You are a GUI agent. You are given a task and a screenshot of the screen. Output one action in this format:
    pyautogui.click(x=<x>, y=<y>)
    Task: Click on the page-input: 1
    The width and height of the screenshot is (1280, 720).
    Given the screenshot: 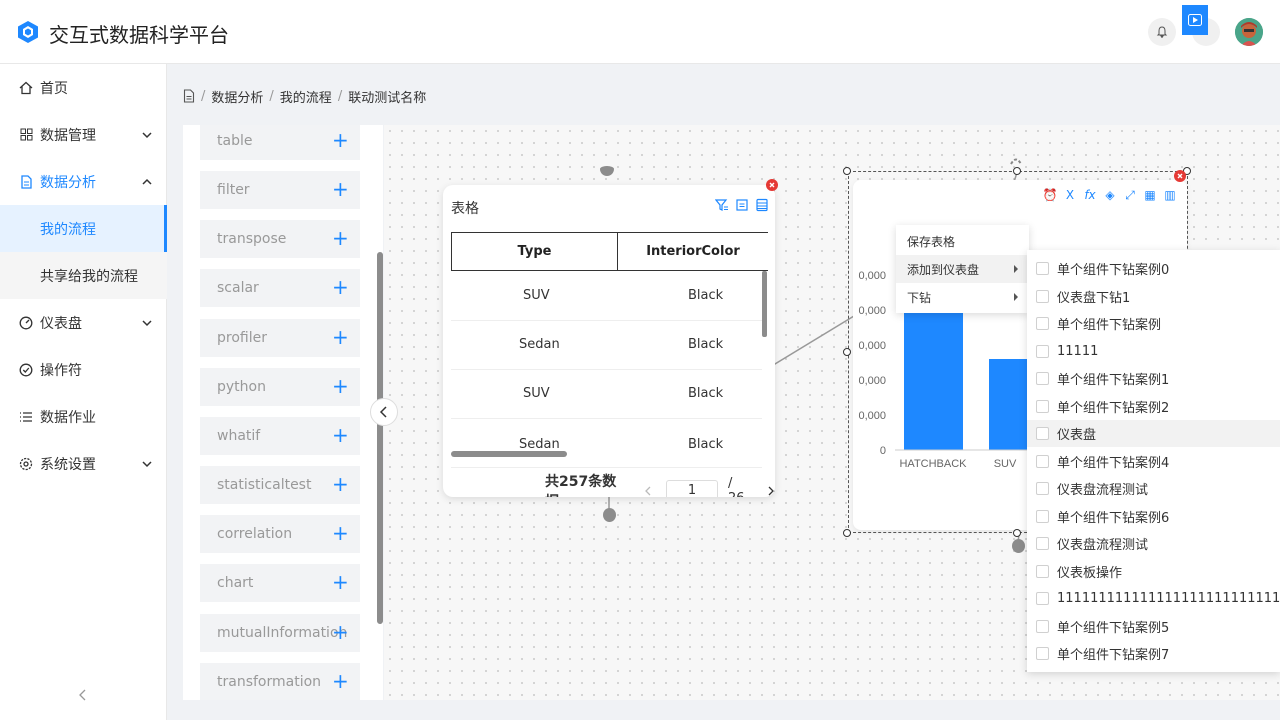 What is the action you would take?
    pyautogui.click(x=692, y=488)
    